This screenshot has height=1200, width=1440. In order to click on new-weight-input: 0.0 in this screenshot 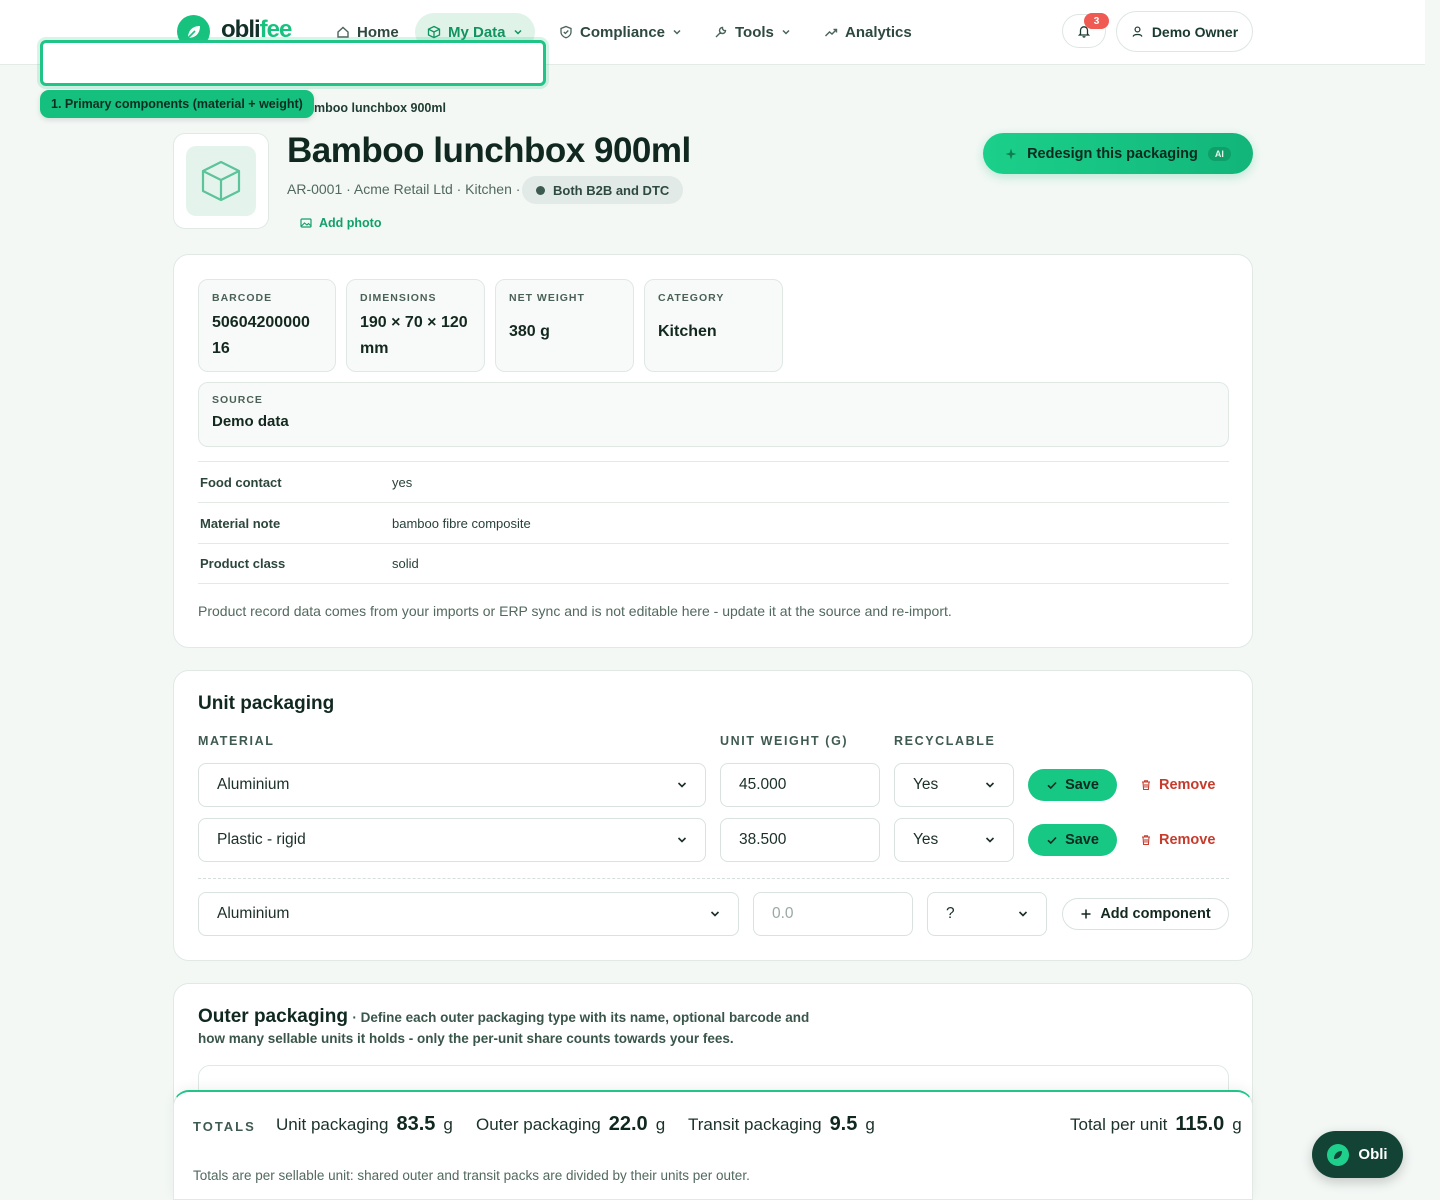, I will do `click(833, 914)`.